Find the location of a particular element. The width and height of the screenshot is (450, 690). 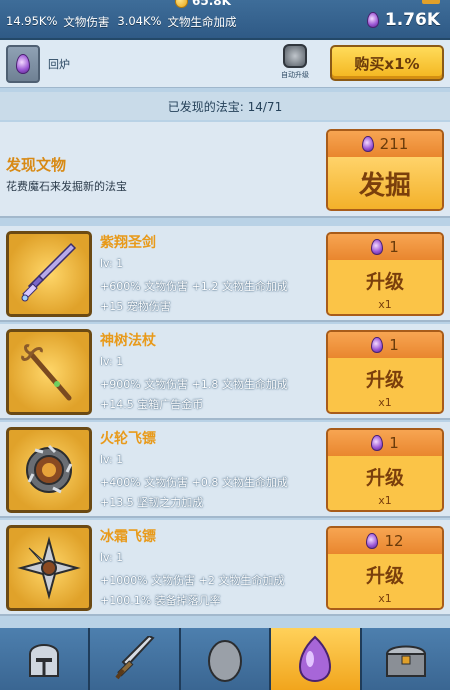

coin-icon is located at coordinates (181, 4).